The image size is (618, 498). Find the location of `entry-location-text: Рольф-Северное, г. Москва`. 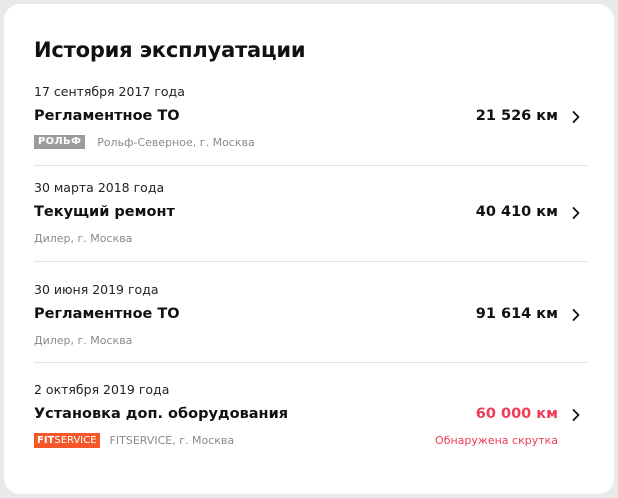

entry-location-text: Рольф-Северное, г. Москва is located at coordinates (176, 142).